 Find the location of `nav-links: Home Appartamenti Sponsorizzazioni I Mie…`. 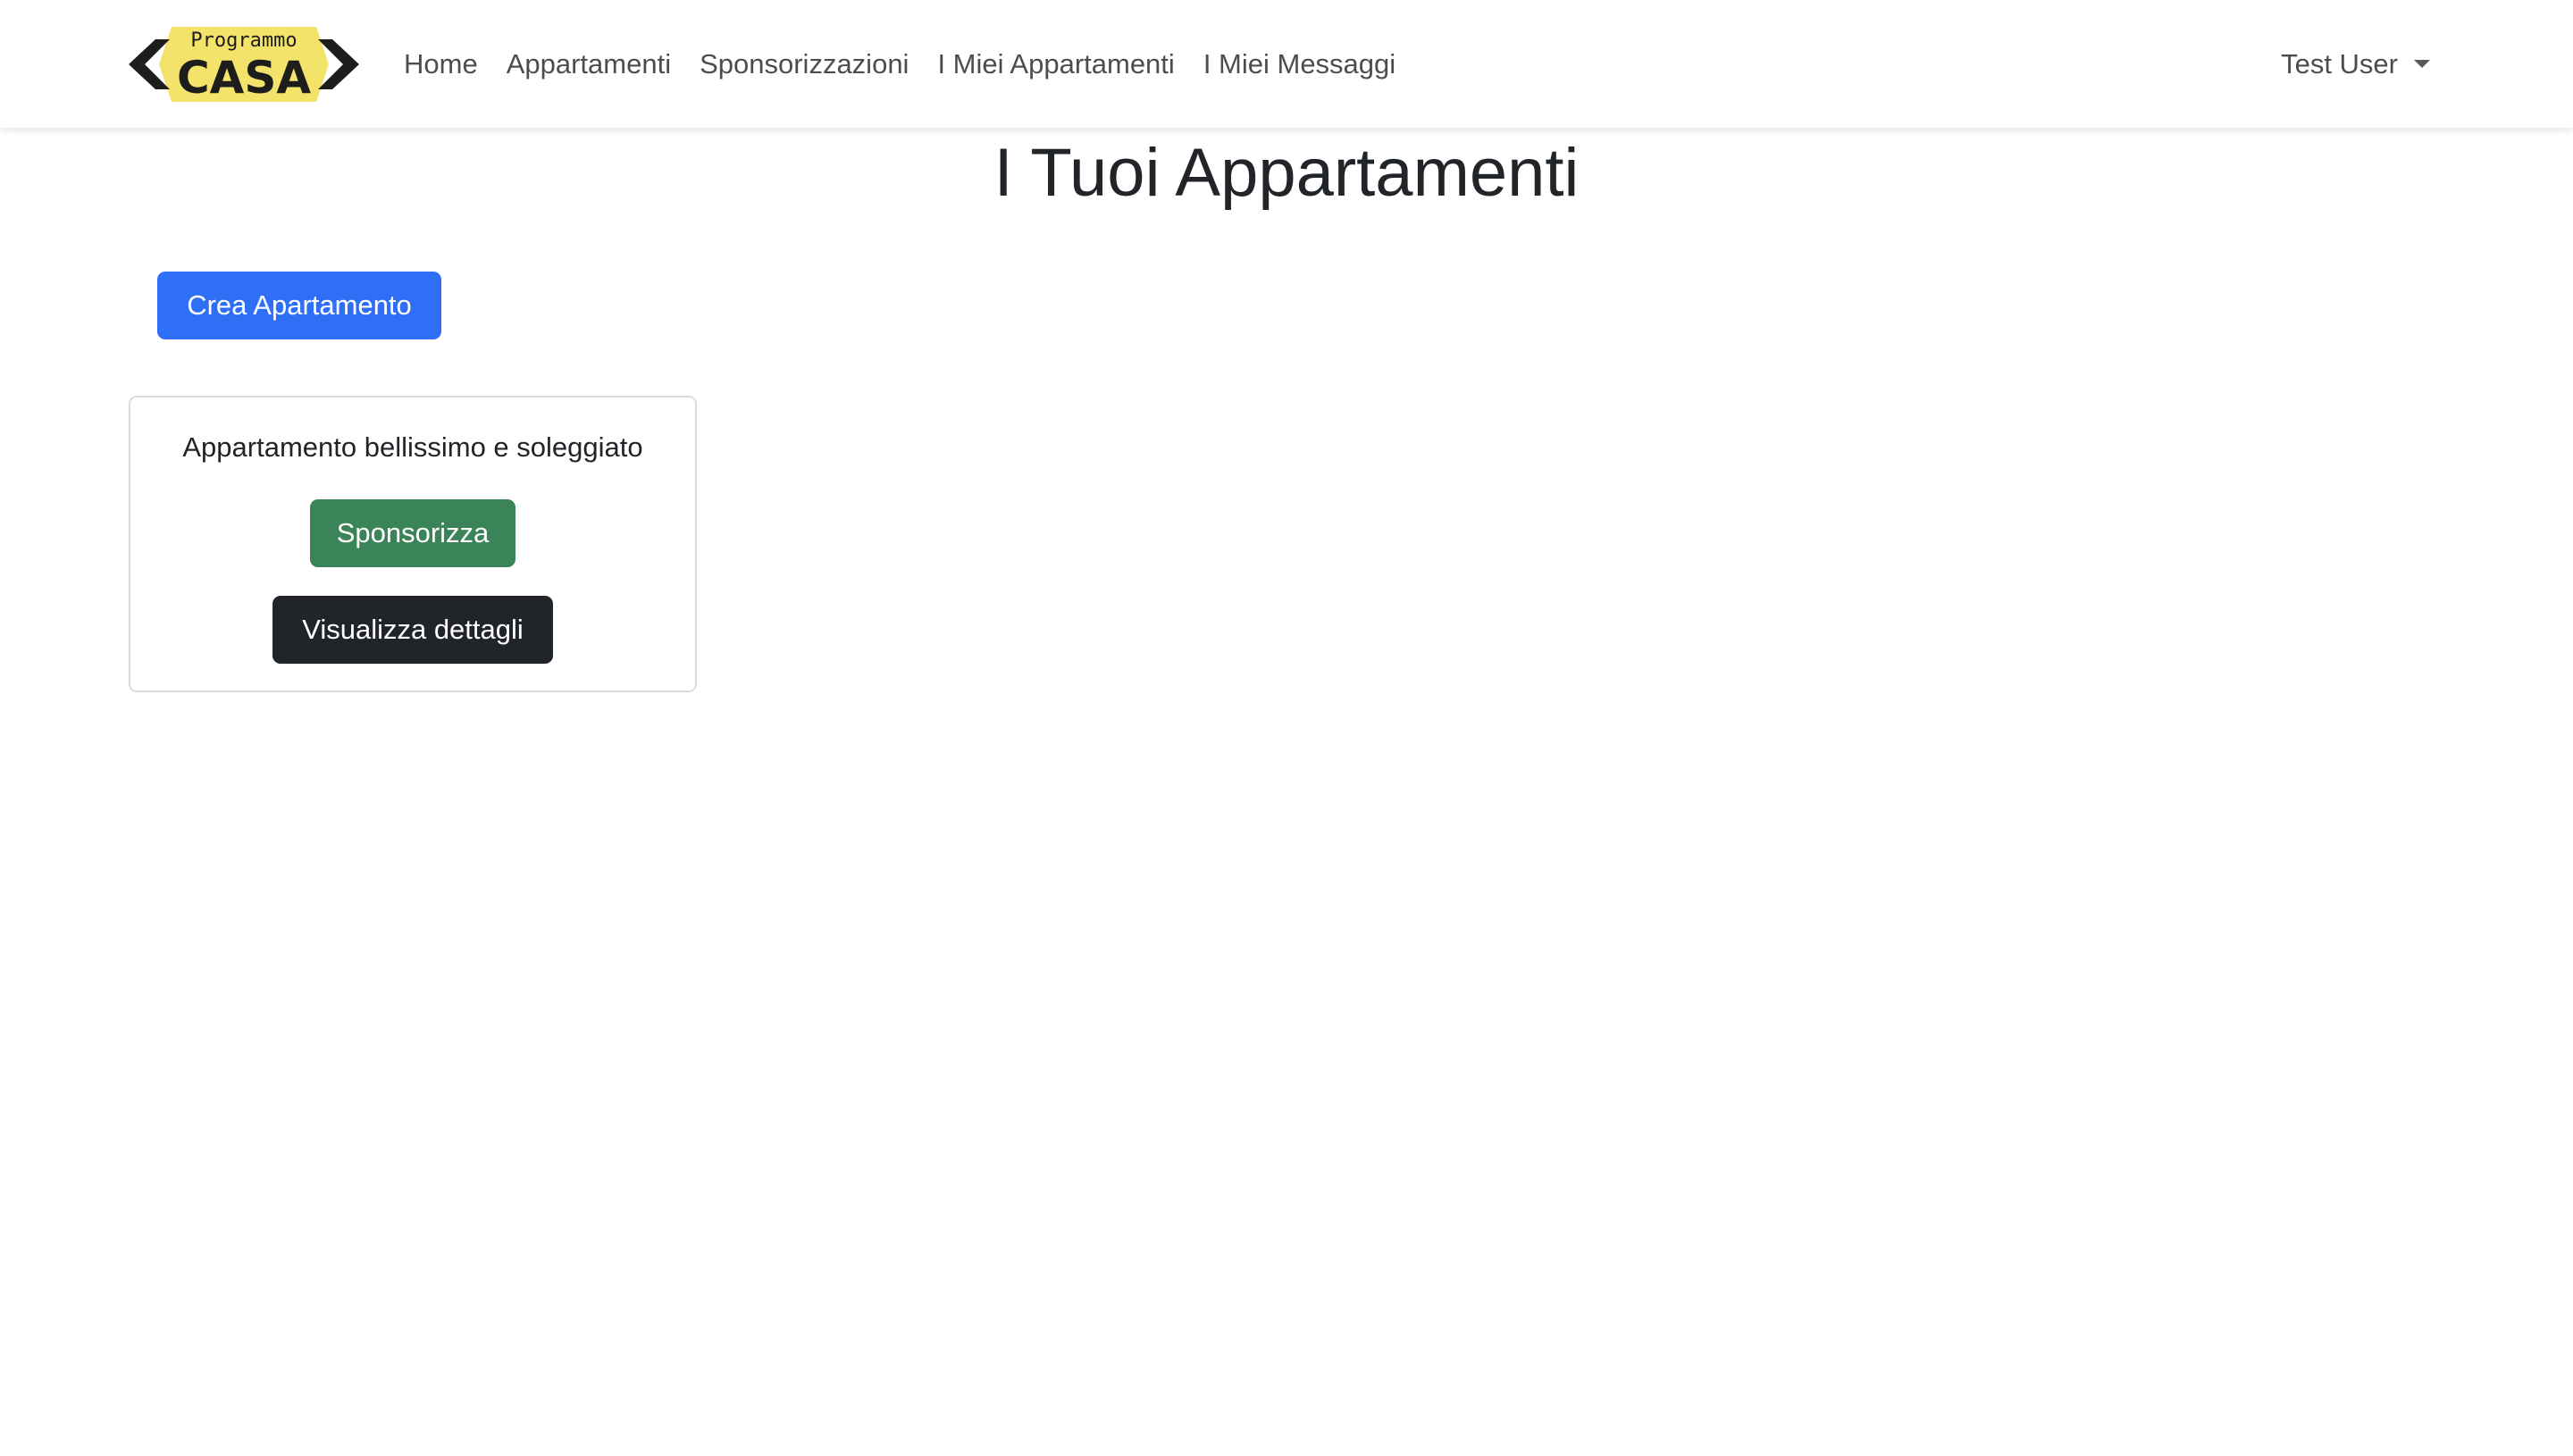

nav-links: Home Appartamenti Sponsorizzazioni I Mie… is located at coordinates (914, 64).